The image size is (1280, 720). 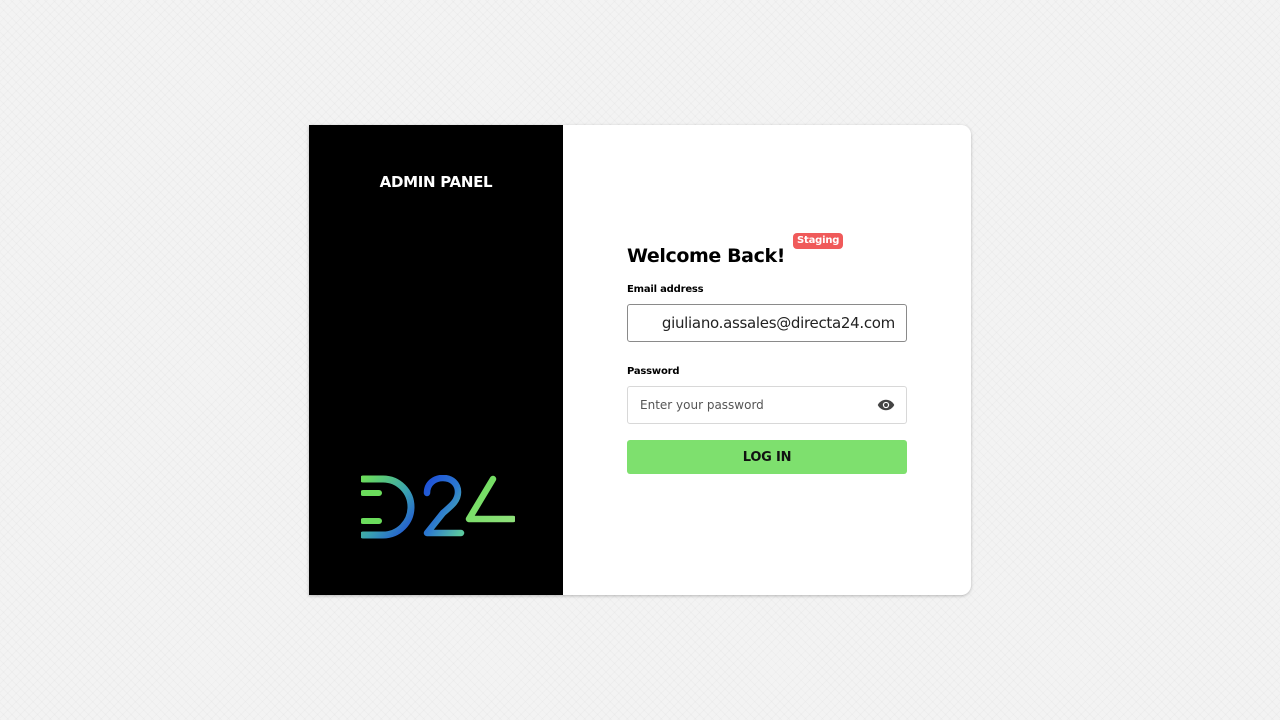 I want to click on password-label: Password, so click(x=653, y=371).